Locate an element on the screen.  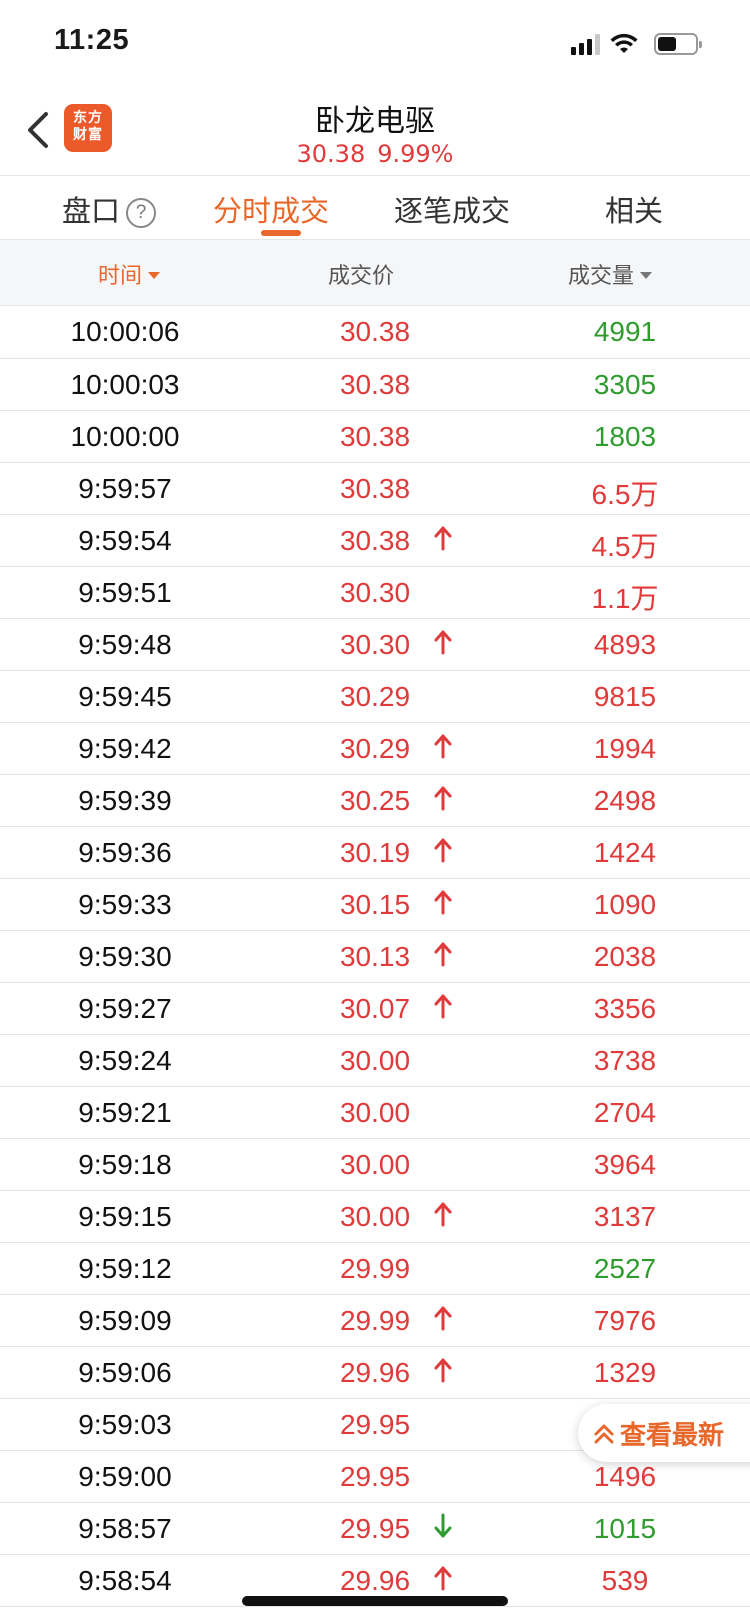
stock-quote: 30.38 9.99% is located at coordinates (375, 154).